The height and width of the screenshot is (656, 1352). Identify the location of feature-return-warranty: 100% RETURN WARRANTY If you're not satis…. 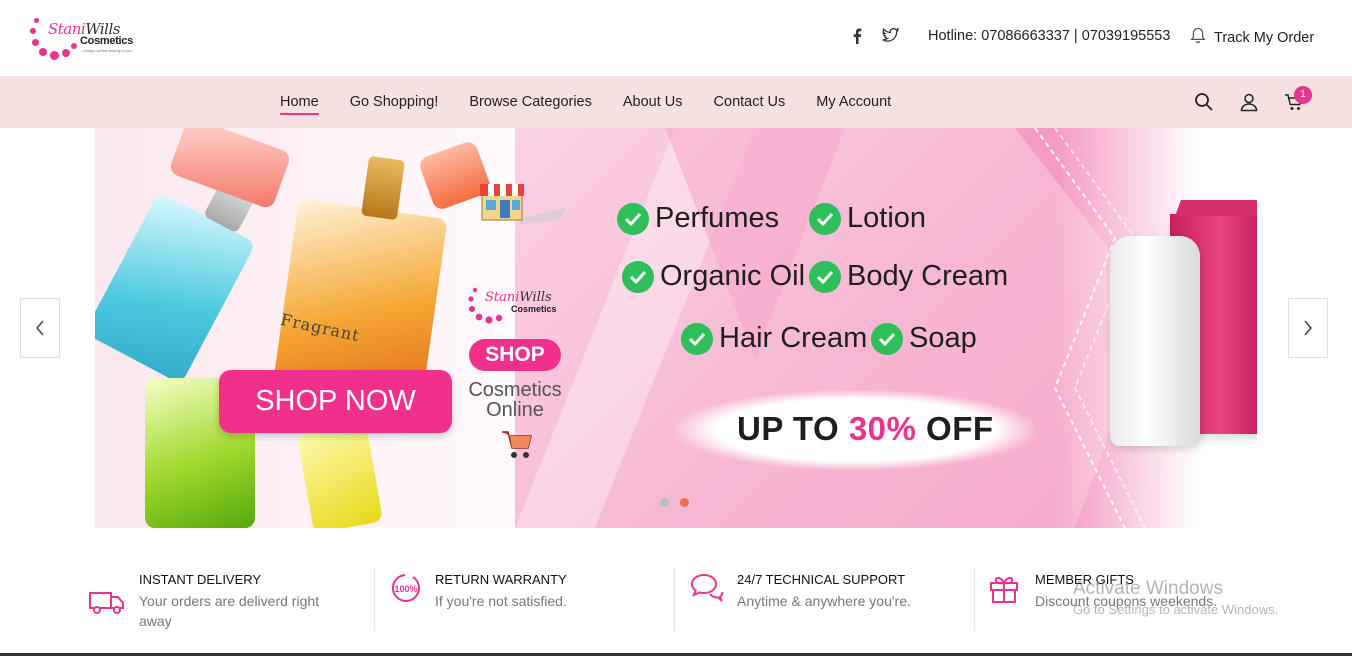
(530, 596).